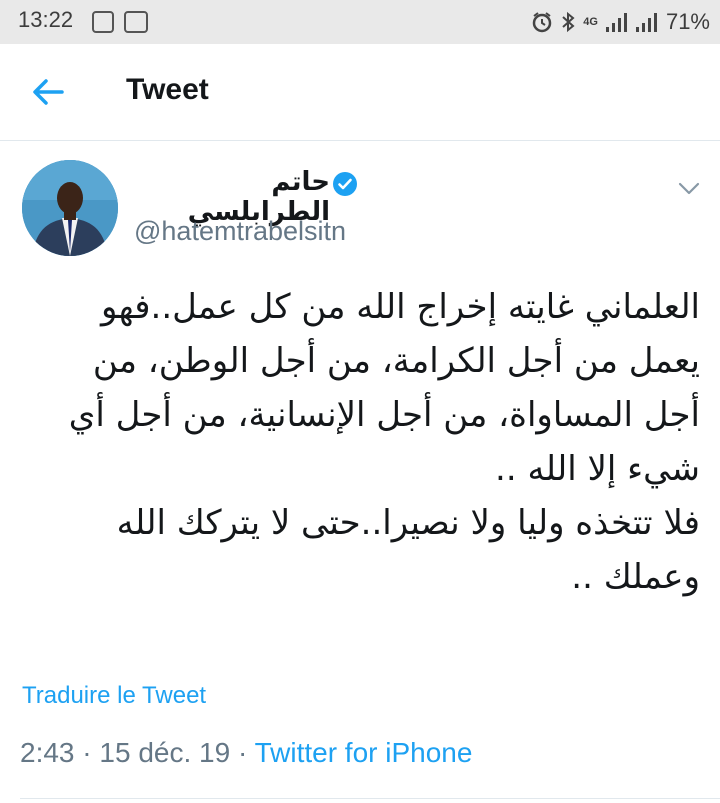  Describe the element at coordinates (70, 208) in the screenshot. I see `avatar` at that location.